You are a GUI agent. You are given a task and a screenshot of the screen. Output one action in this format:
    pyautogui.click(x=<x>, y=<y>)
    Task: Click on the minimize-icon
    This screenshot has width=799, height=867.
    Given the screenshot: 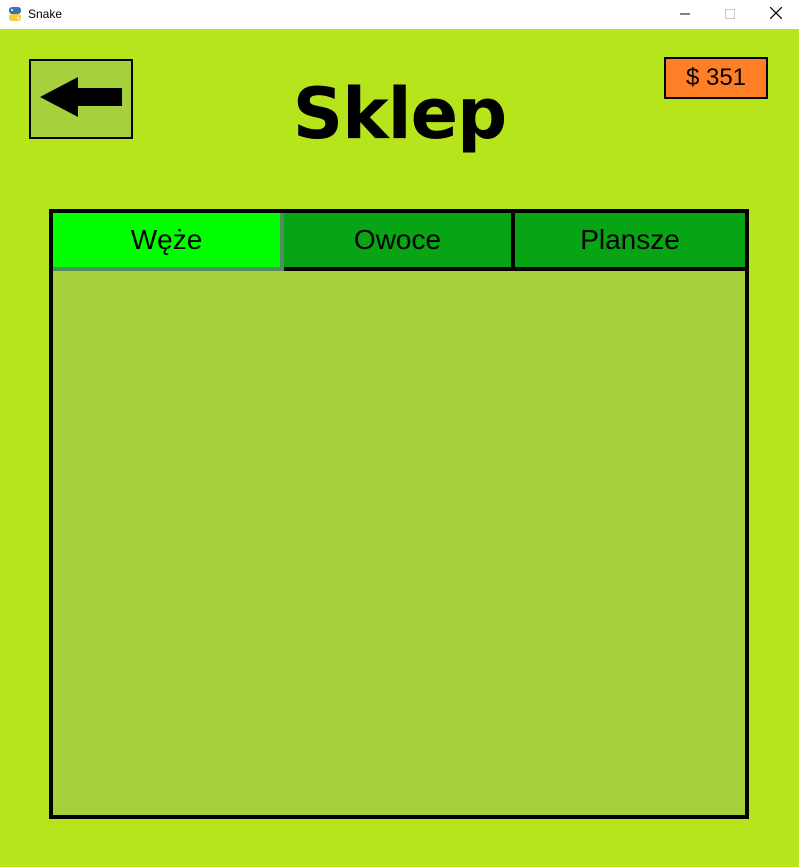 What is the action you would take?
    pyautogui.click(x=685, y=15)
    